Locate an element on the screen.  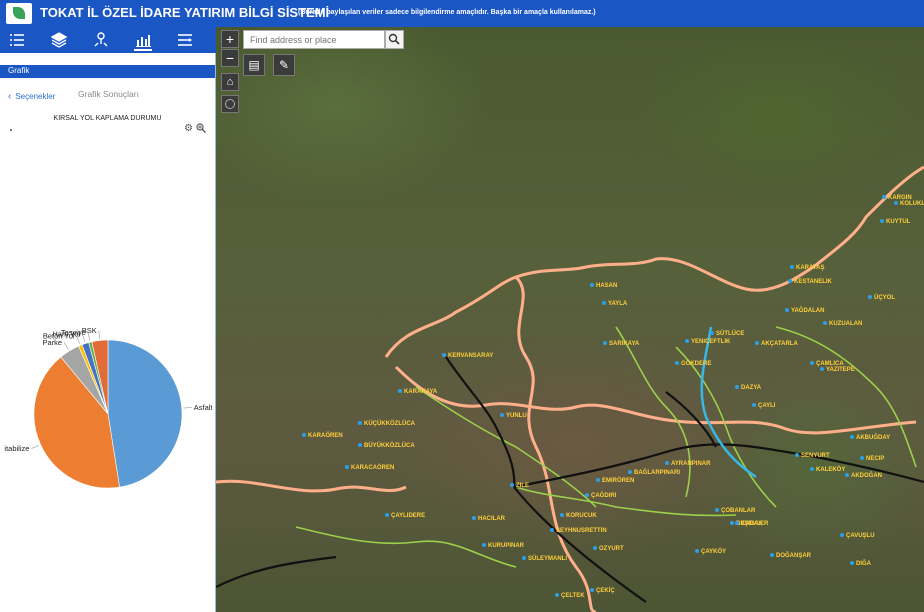
village-label: NECIP is located at coordinates (875, 459).